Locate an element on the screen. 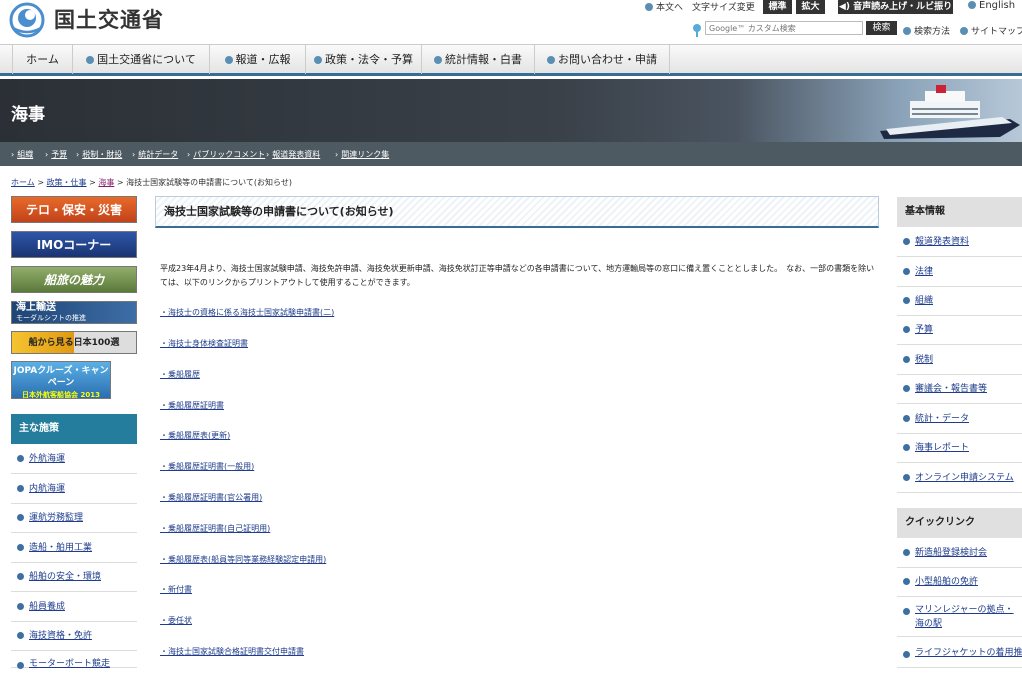 The width and height of the screenshot is (1022, 677). right-quick-link: ライフジャケットの着用推進 is located at coordinates (968, 653).